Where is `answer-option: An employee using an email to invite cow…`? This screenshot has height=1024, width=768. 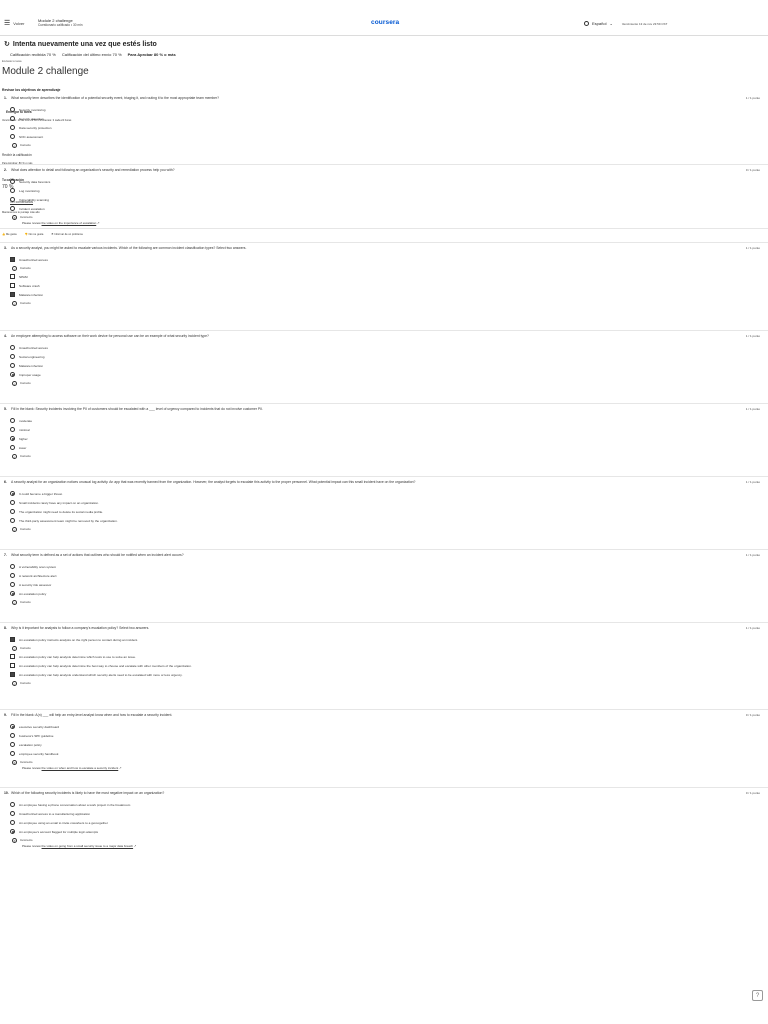 answer-option: An employee using an email to invite cow… is located at coordinates (387, 822).